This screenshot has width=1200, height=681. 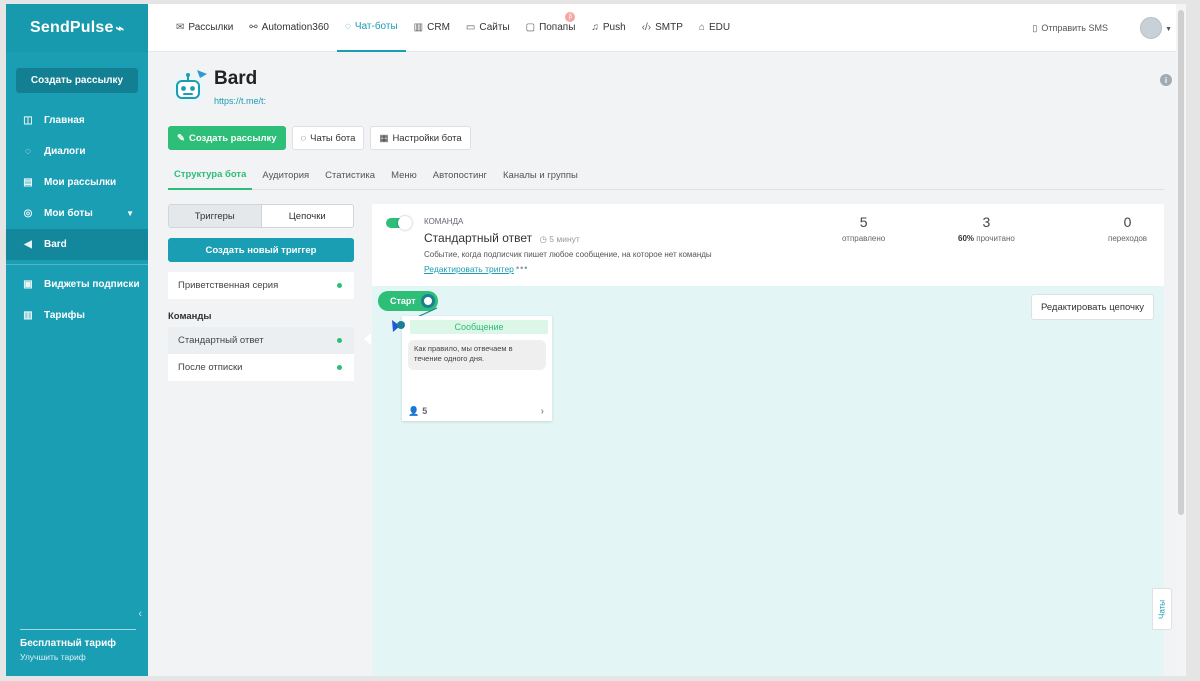 I want to click on topnav-label: Push, so click(x=614, y=27).